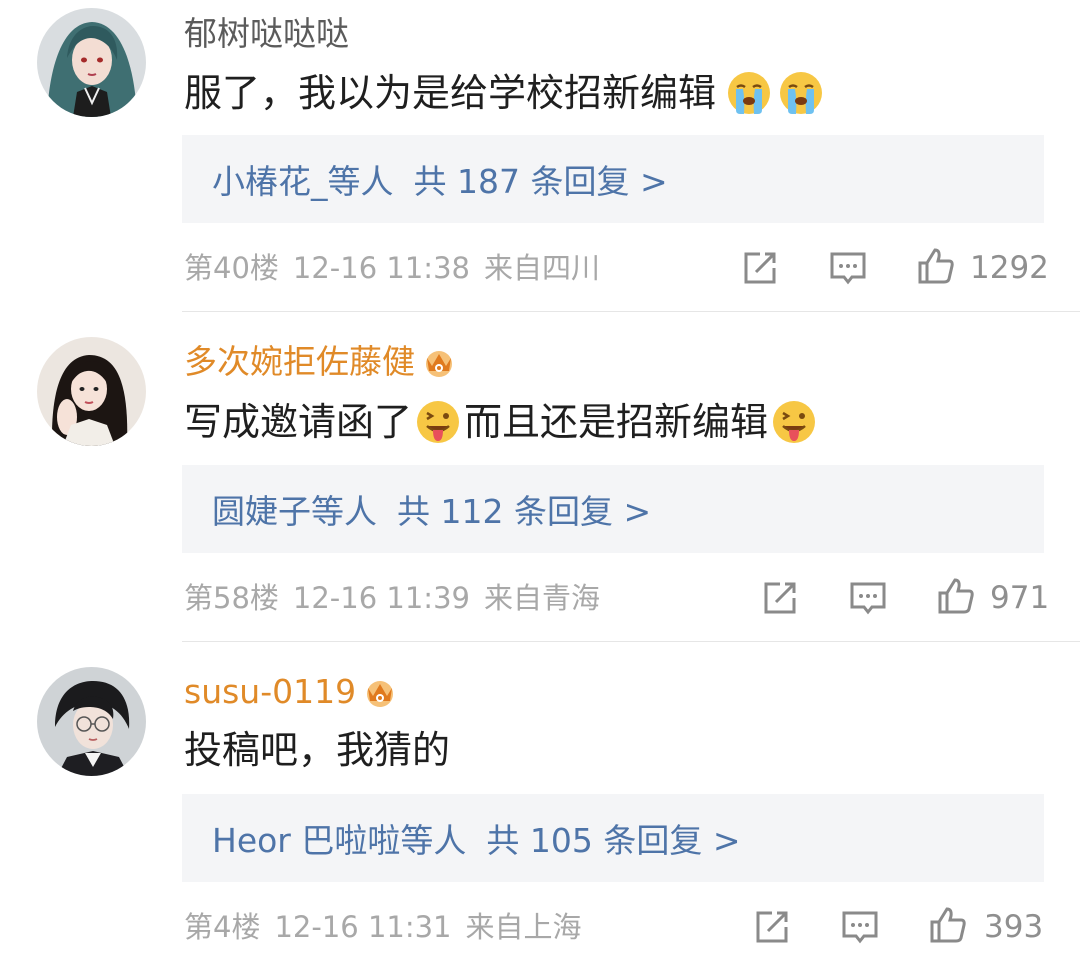 The height and width of the screenshot is (971, 1080). What do you see at coordinates (524, 509) in the screenshot?
I see `reply-count: 共 112 条回复 >` at bounding box center [524, 509].